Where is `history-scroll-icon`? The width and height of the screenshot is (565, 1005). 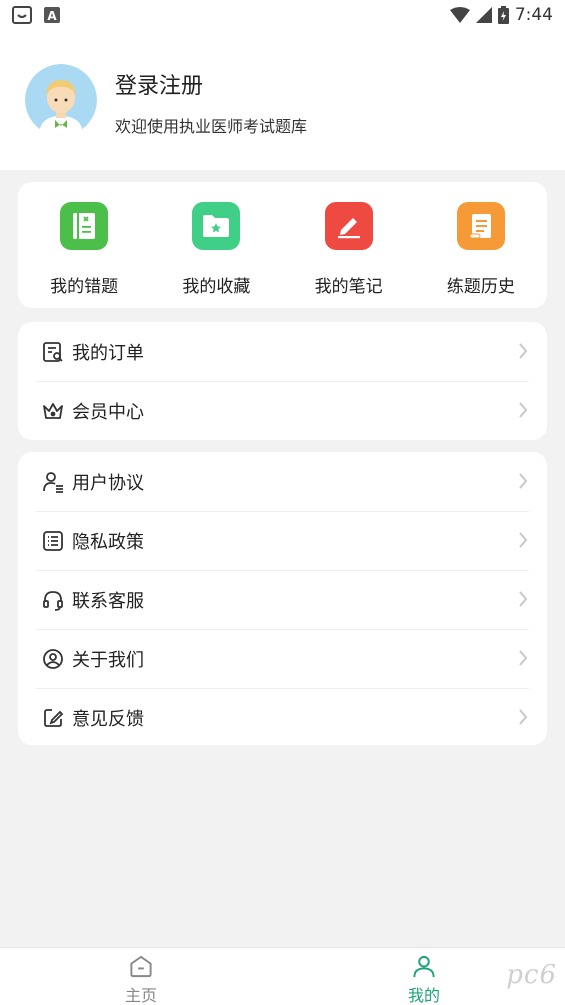
history-scroll-icon is located at coordinates (480, 226).